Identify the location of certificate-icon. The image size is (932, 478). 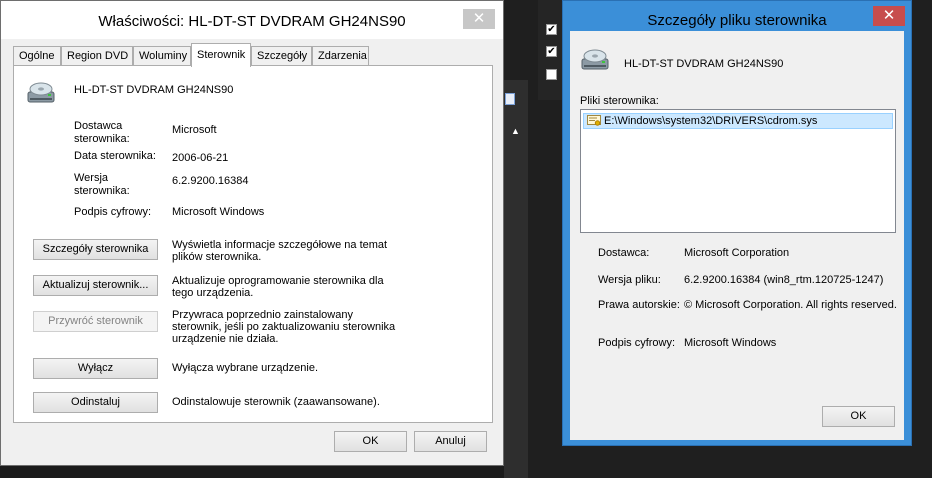
(594, 120).